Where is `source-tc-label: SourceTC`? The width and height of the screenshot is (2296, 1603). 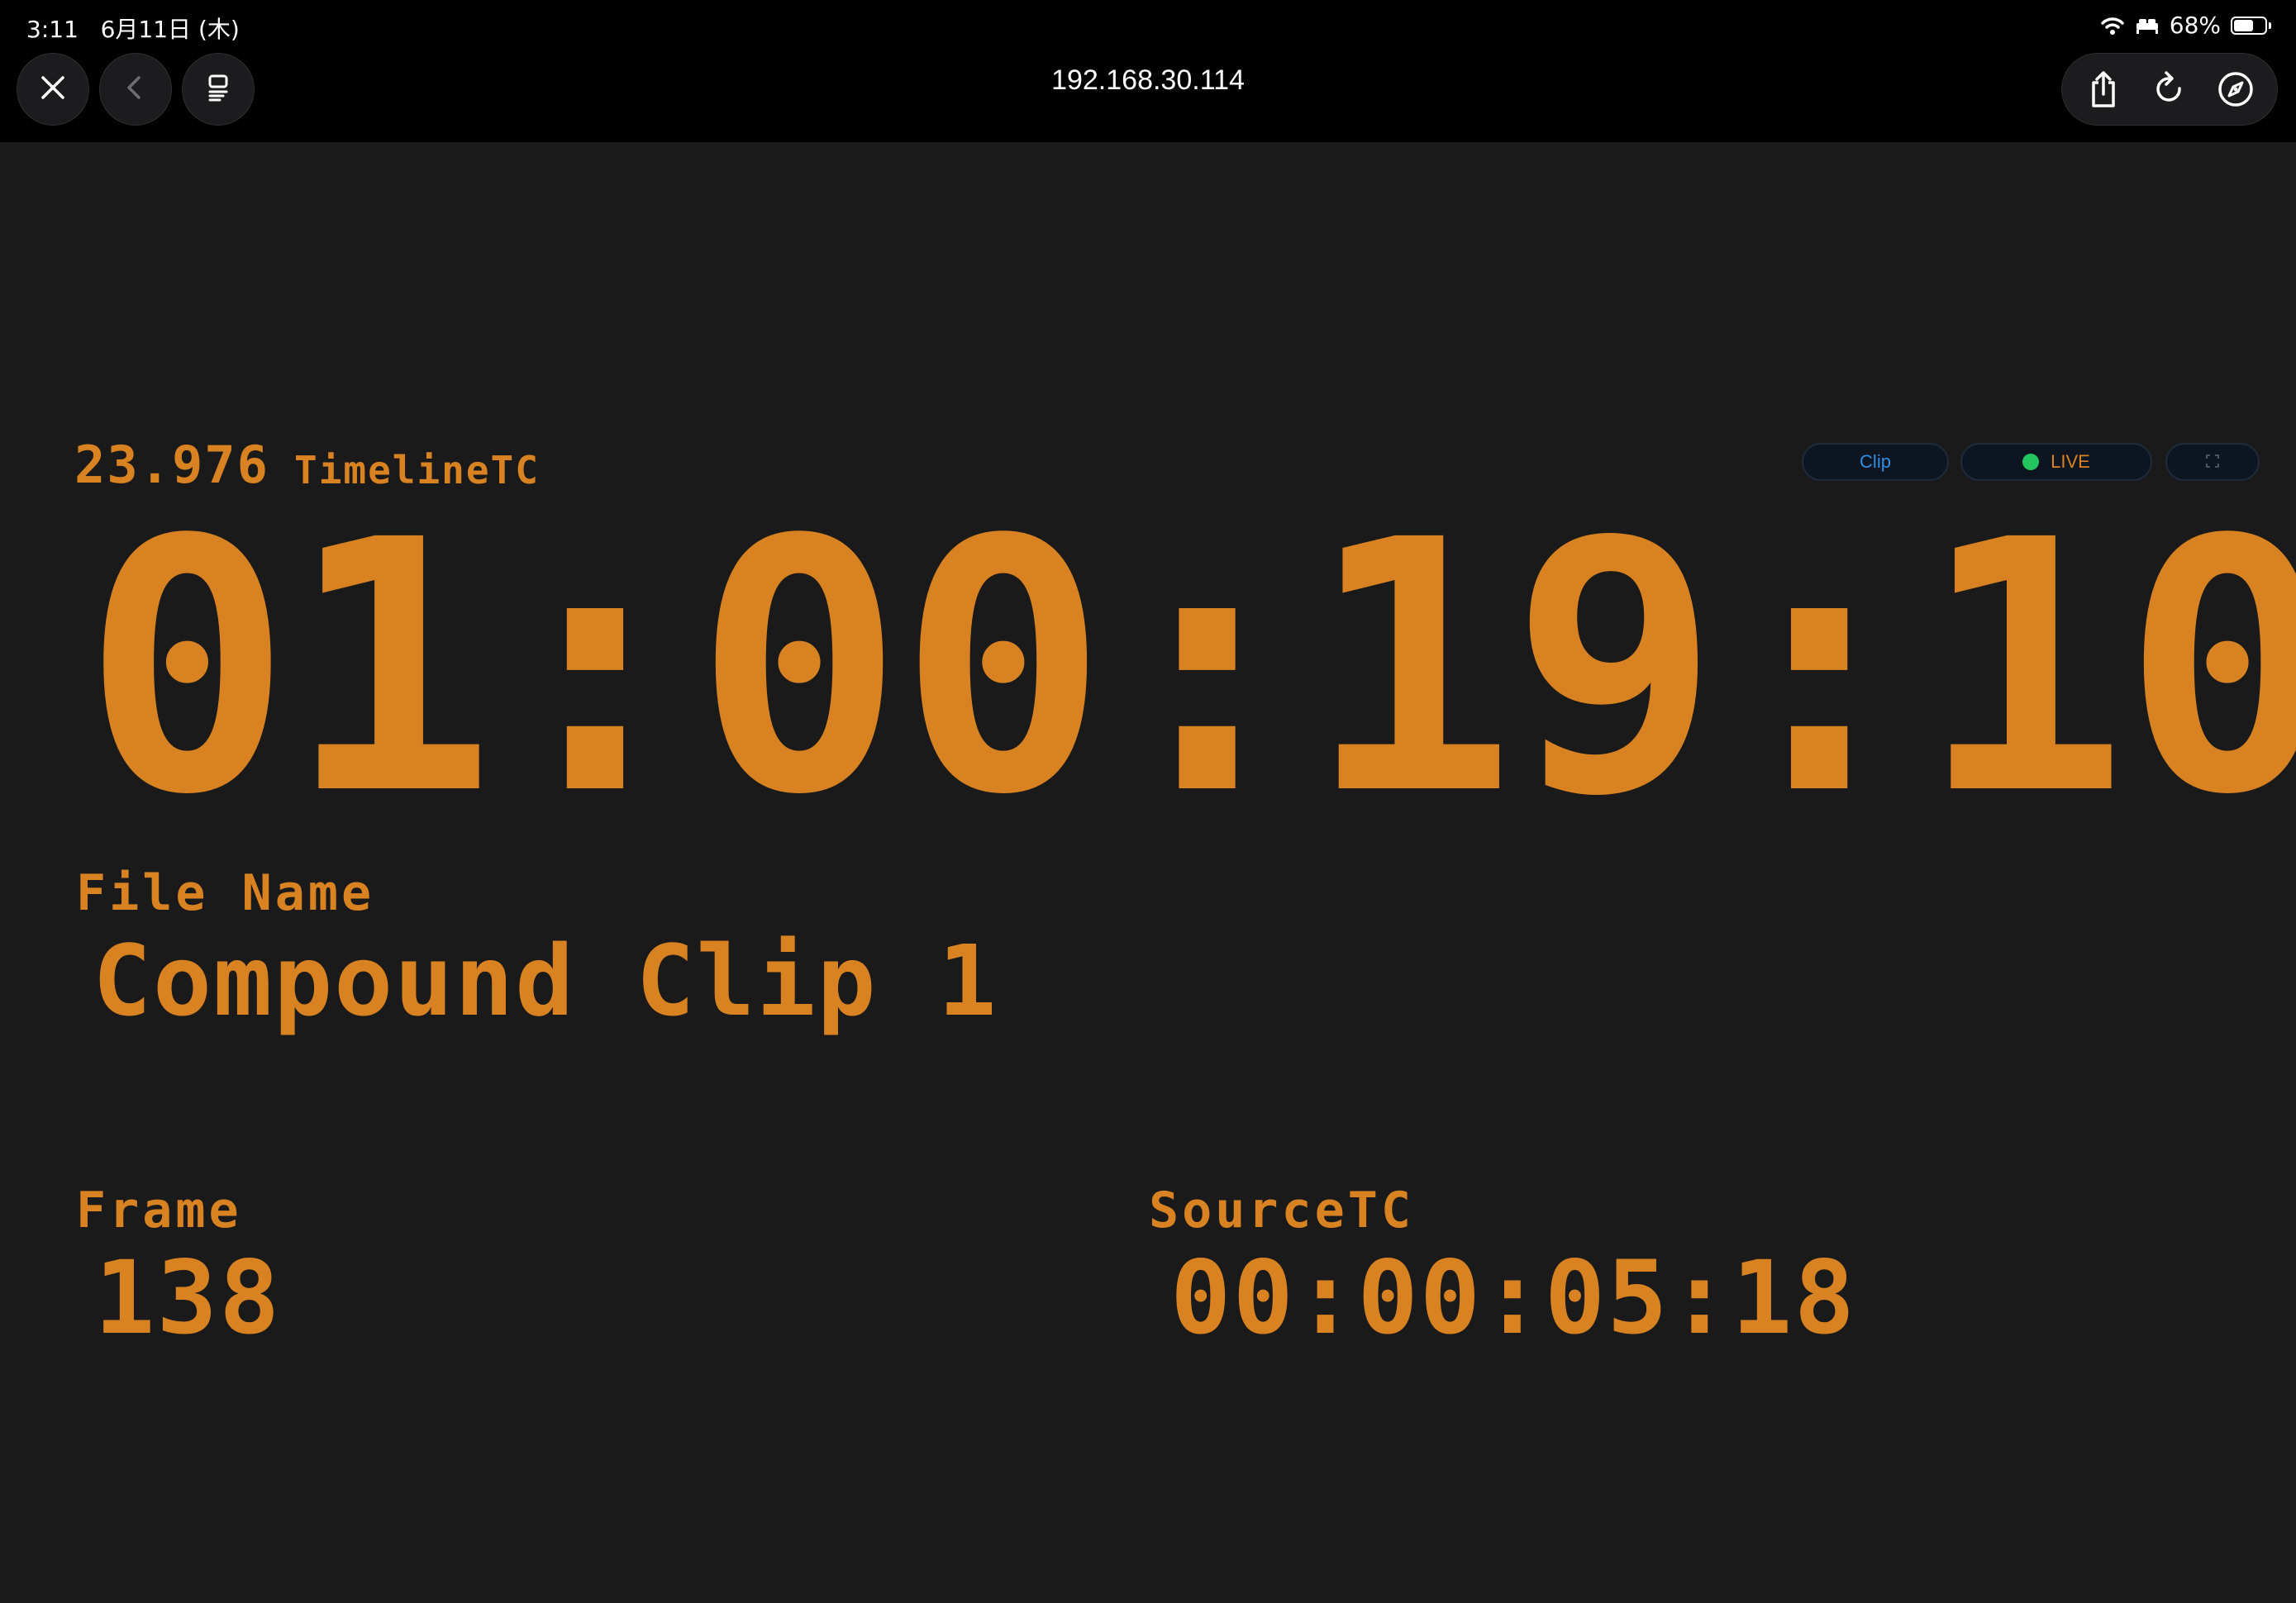 source-tc-label: SourceTC is located at coordinates (1281, 1210).